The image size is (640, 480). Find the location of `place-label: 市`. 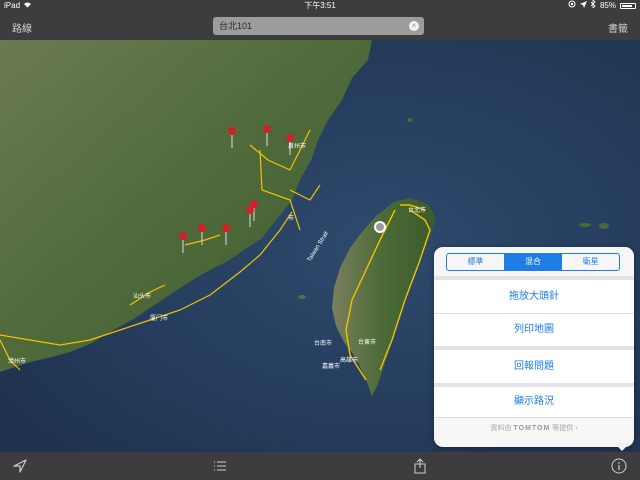

place-label: 市 is located at coordinates (291, 218).